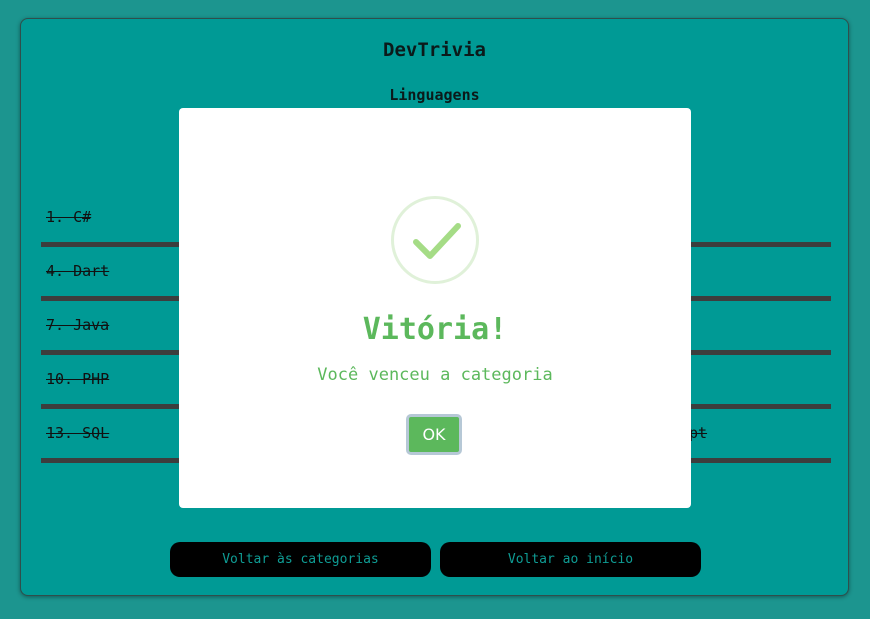  I want to click on ok-button: OK, so click(434, 434).